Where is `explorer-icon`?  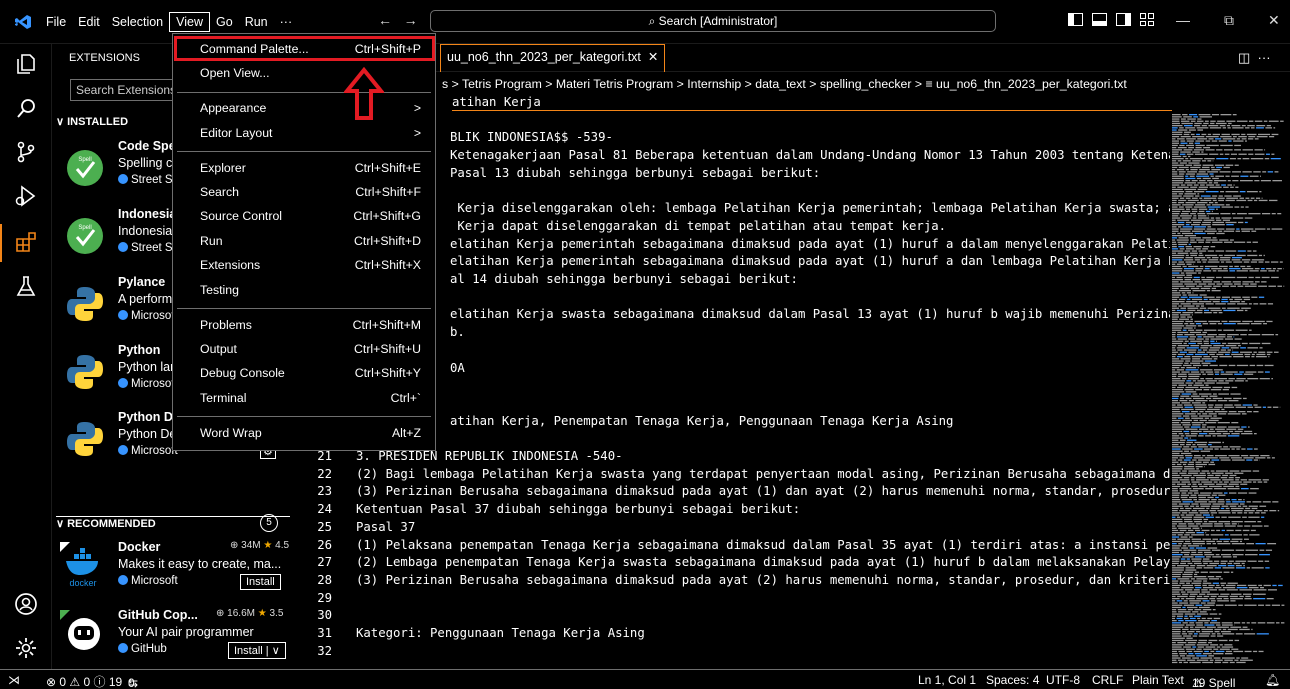 explorer-icon is located at coordinates (26, 64).